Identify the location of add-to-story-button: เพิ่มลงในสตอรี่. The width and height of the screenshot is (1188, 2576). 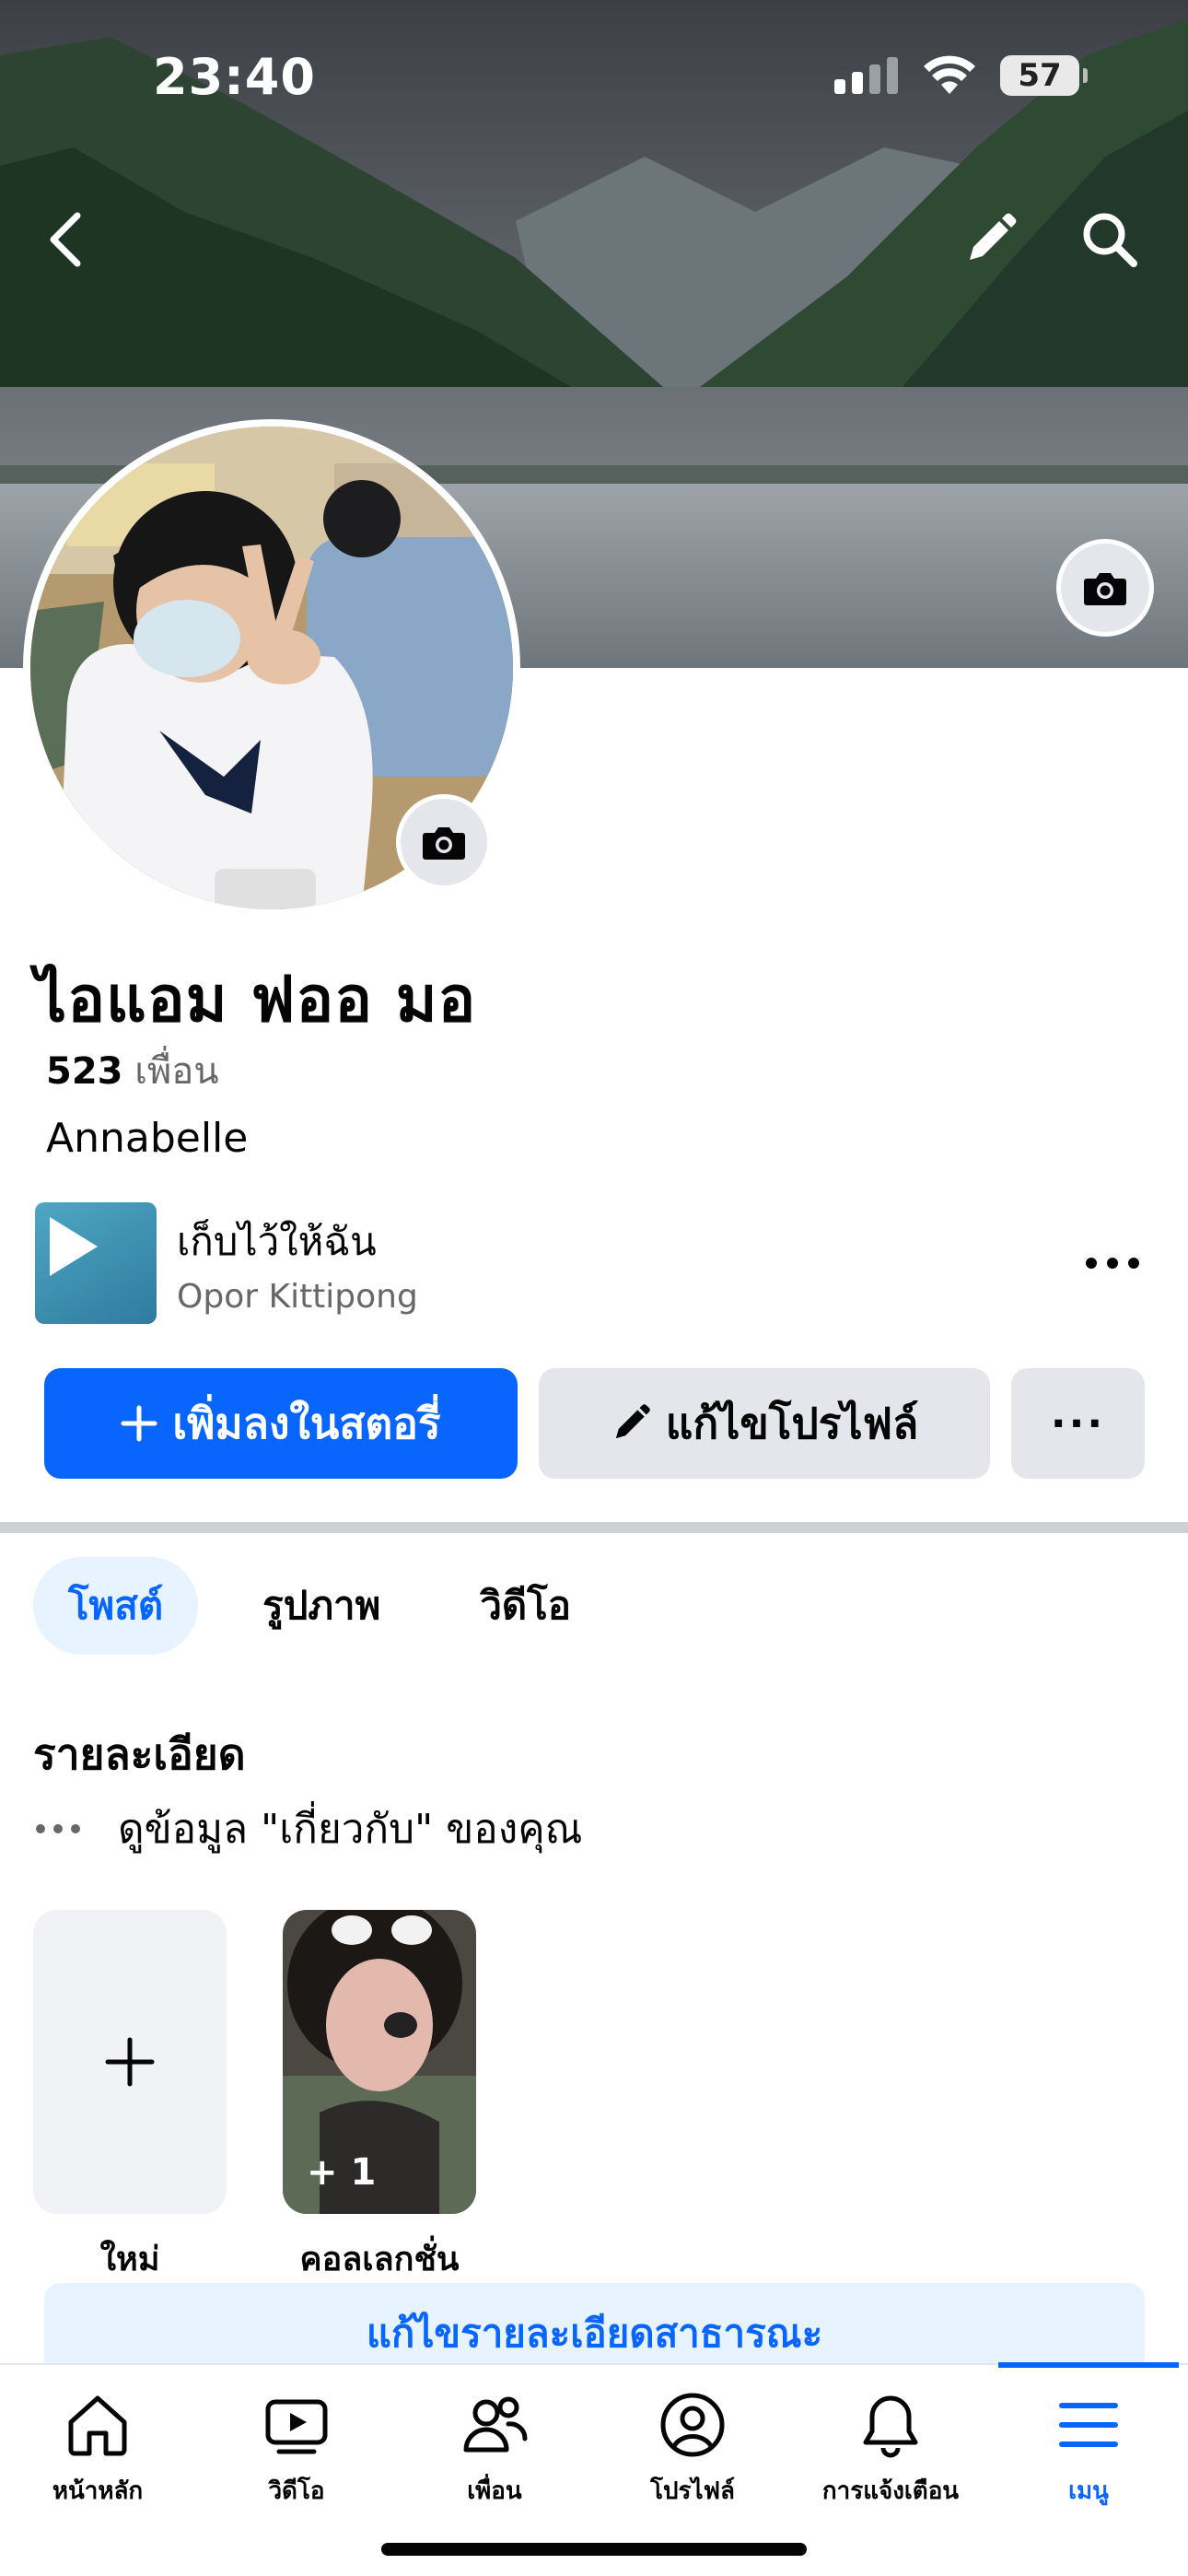
(281, 1423).